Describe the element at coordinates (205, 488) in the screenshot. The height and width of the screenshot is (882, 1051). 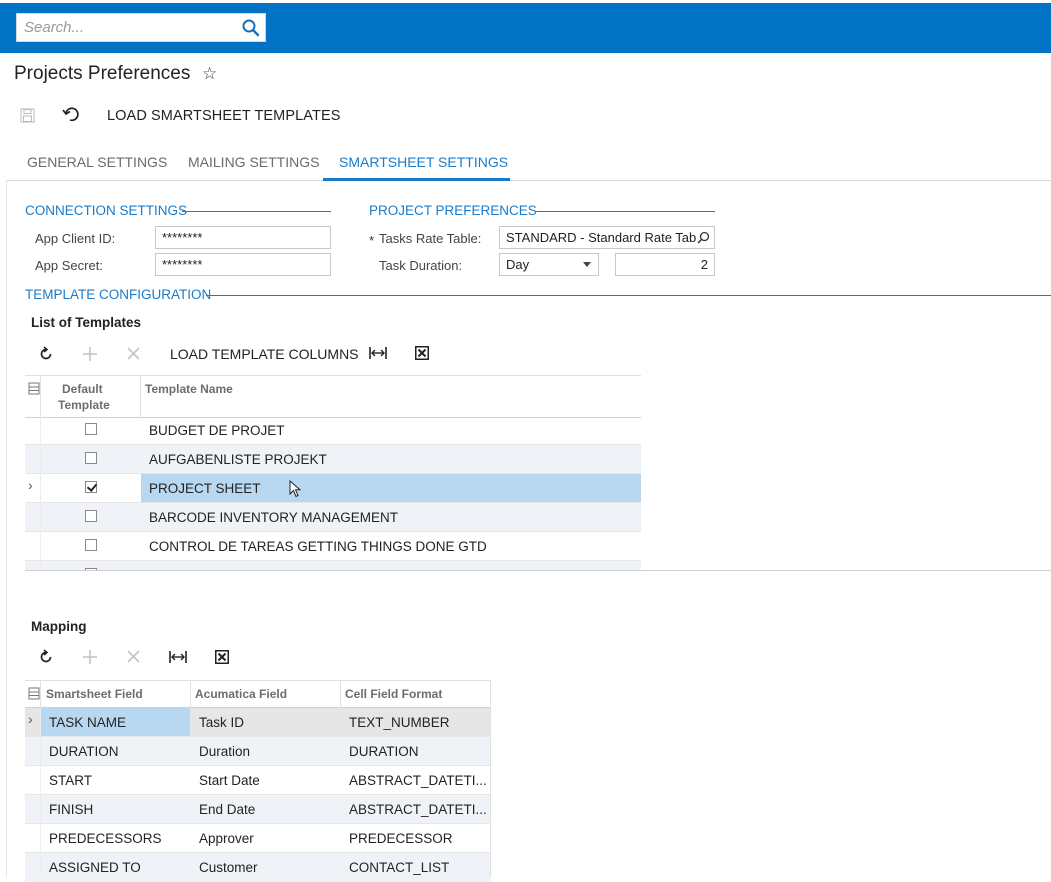
I see `template-name-cell: PROJECT SHEET` at that location.